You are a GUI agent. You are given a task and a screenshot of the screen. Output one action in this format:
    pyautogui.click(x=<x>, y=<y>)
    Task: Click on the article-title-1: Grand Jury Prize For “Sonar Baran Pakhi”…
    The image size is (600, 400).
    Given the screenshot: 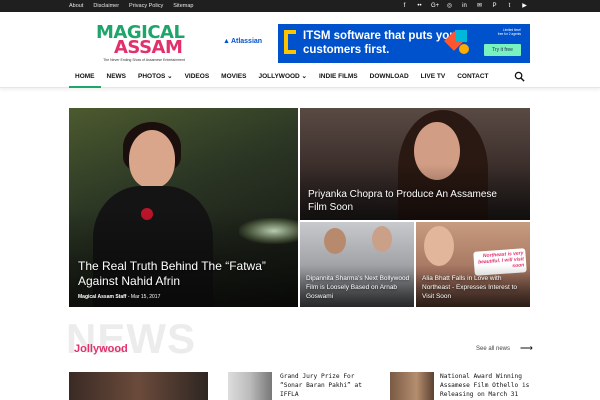 What is the action you would take?
    pyautogui.click(x=330, y=385)
    